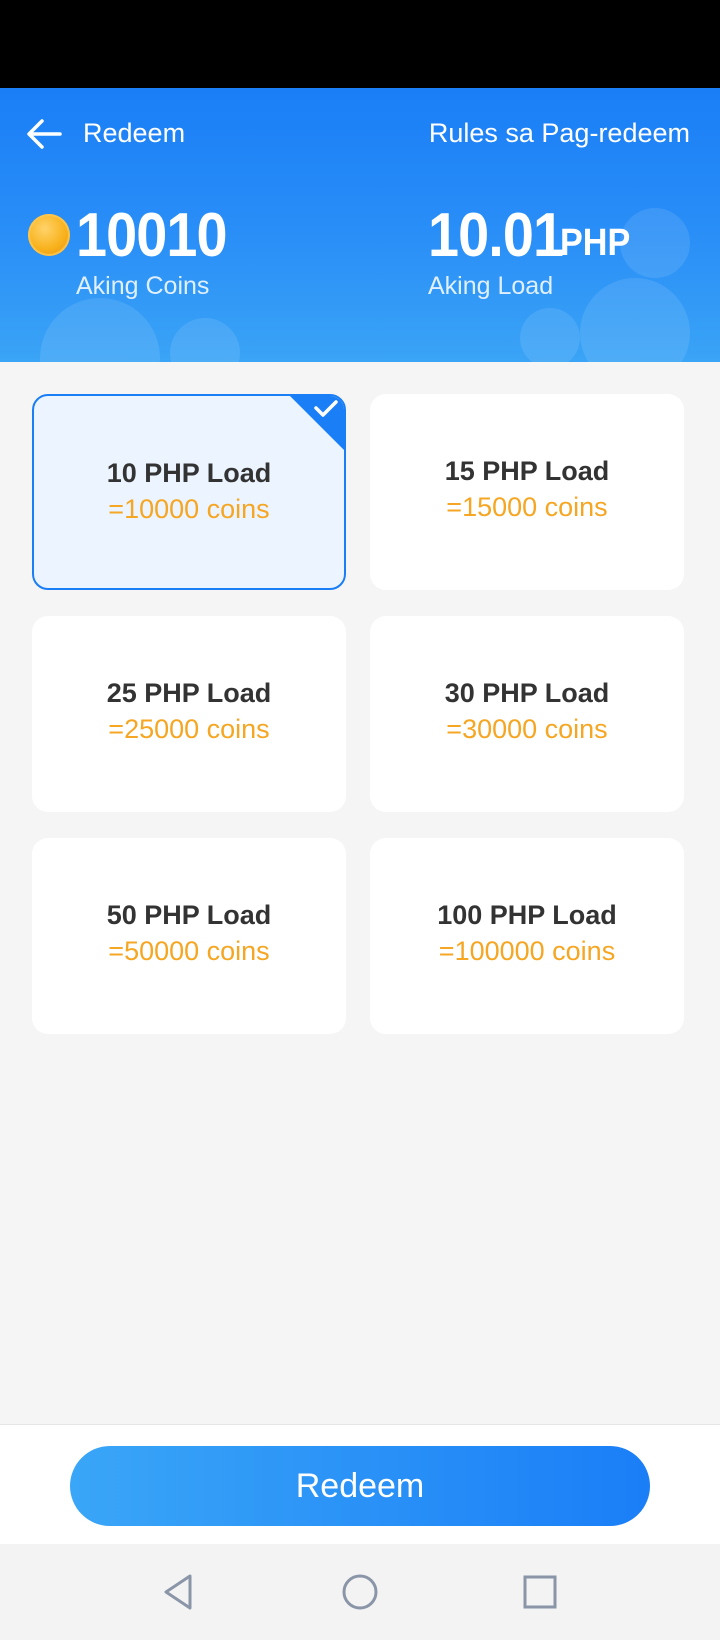 Image resolution: width=720 pixels, height=1640 pixels. Describe the element at coordinates (559, 133) in the screenshot. I see `rules-link: Rules sa Pag-redeem` at that location.